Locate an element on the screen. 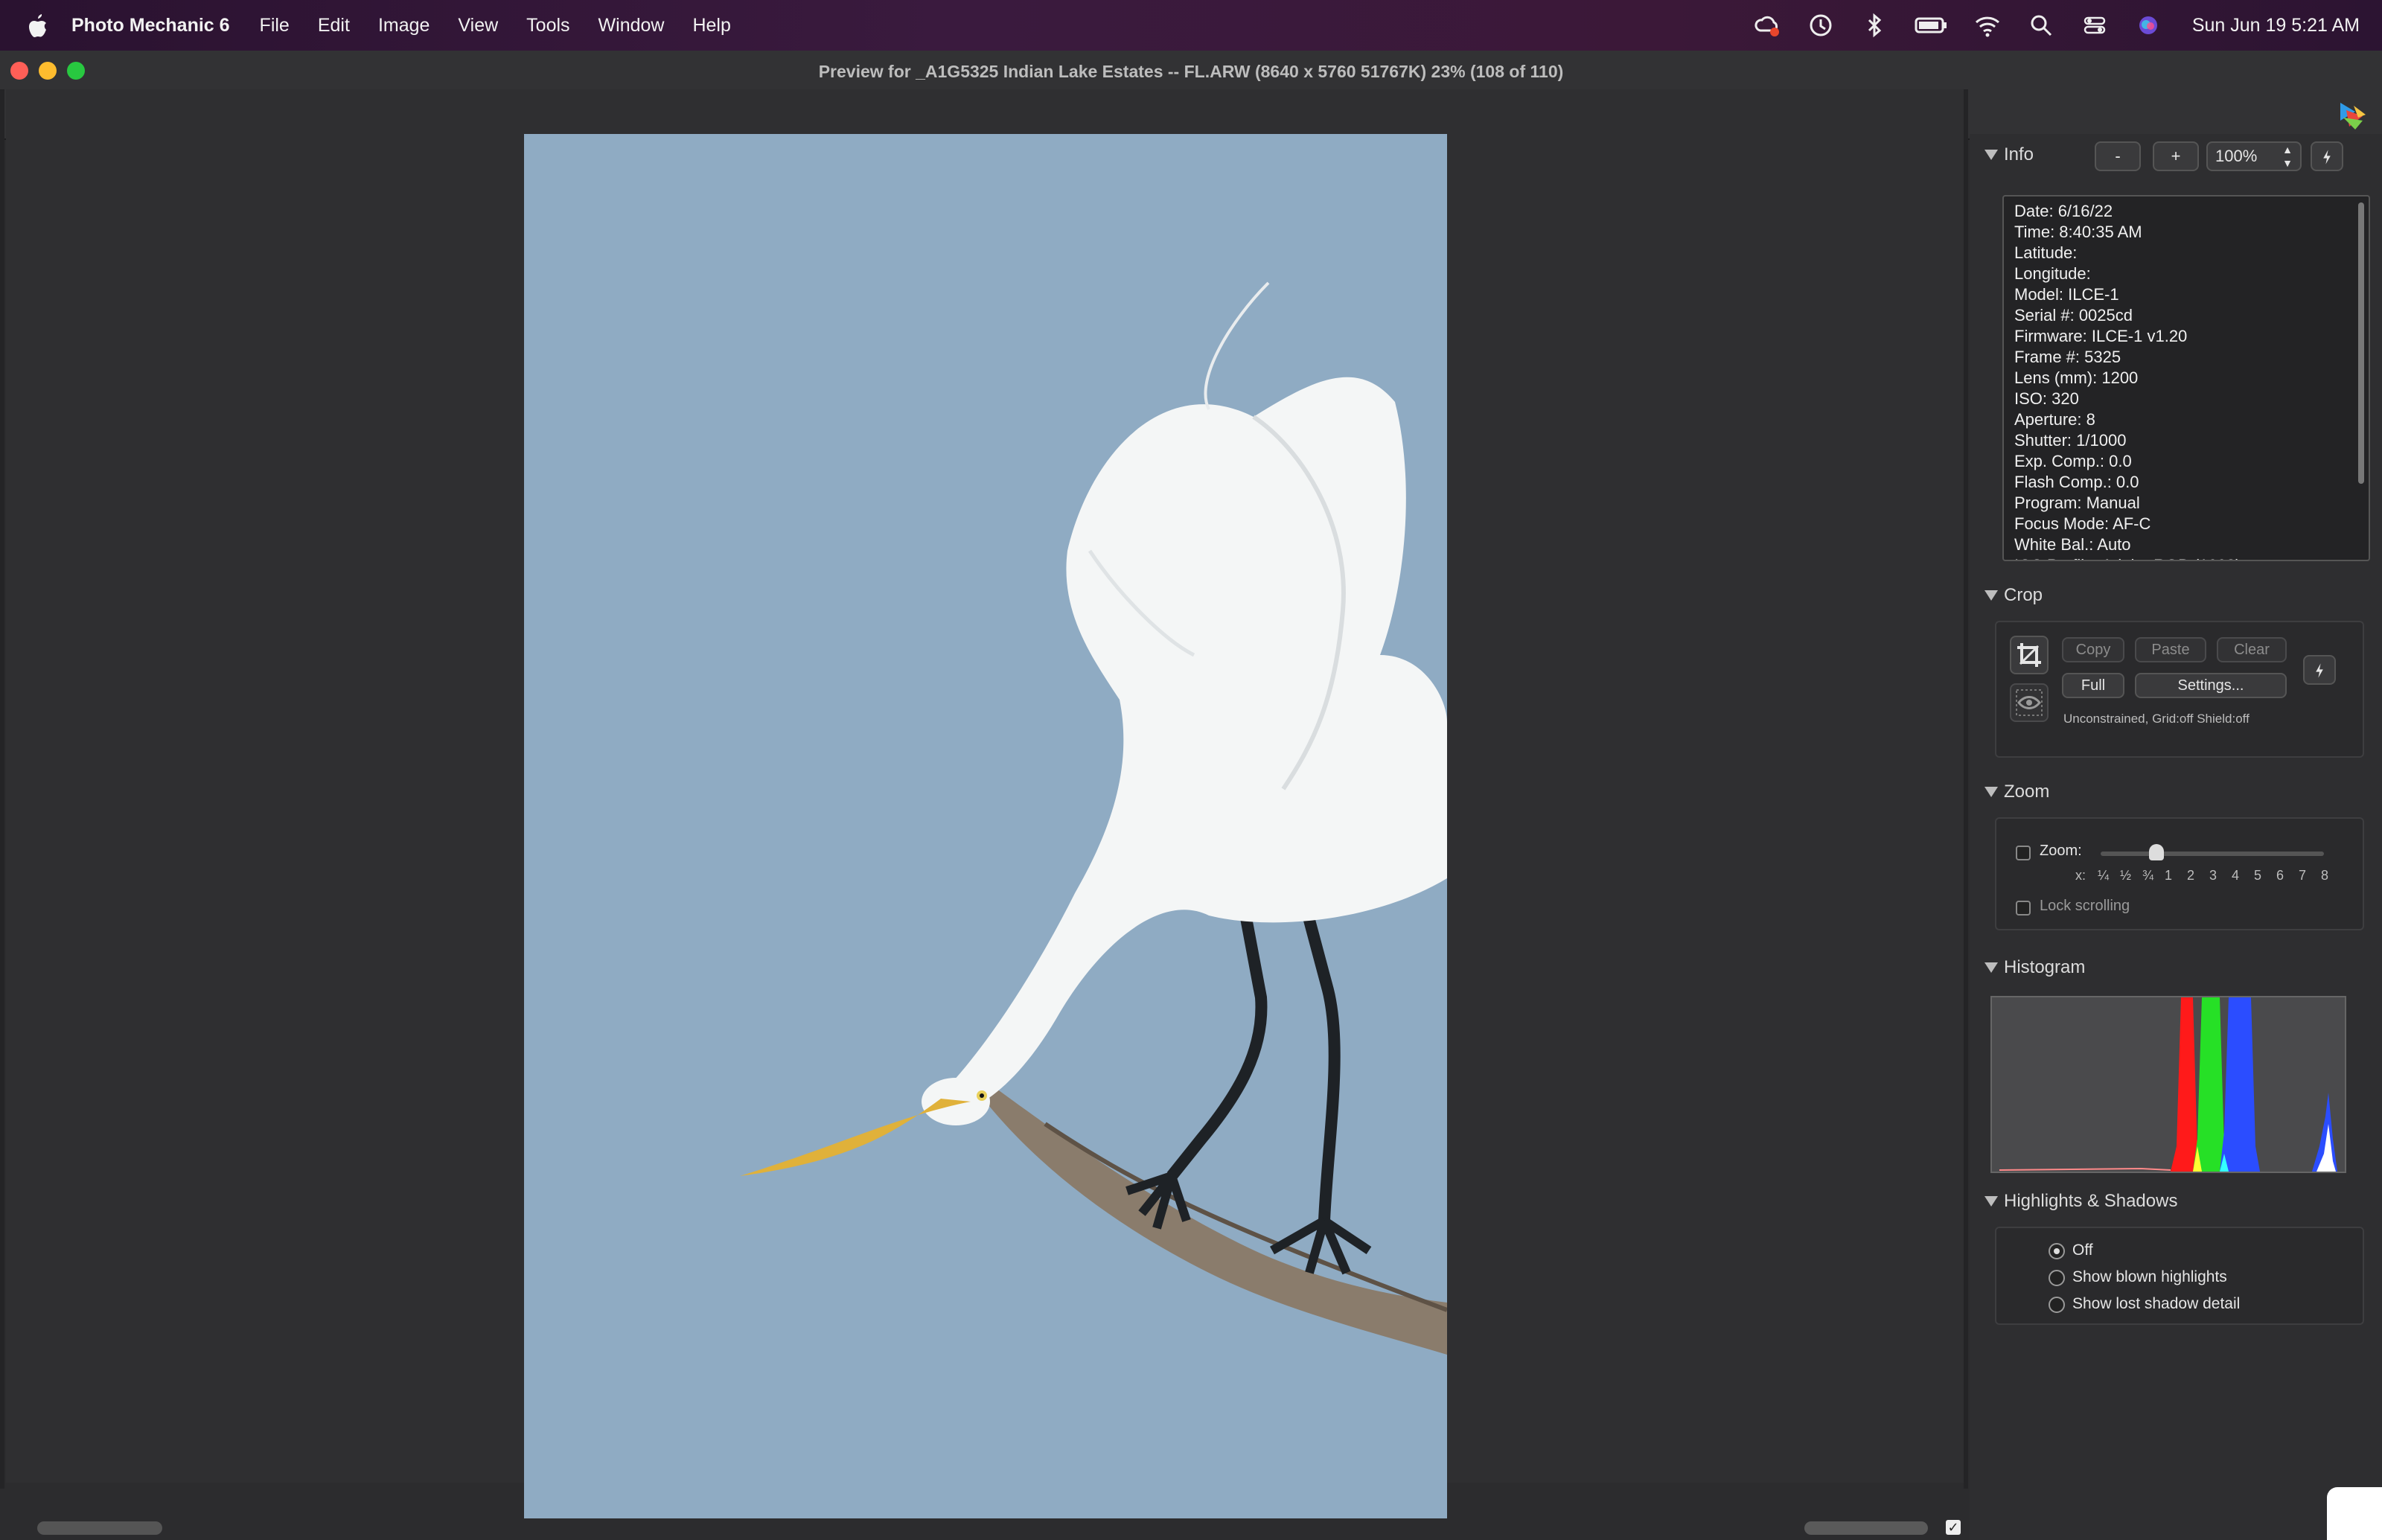 The width and height of the screenshot is (2382, 1540). info-line: Latitude: is located at coordinates (2046, 253).